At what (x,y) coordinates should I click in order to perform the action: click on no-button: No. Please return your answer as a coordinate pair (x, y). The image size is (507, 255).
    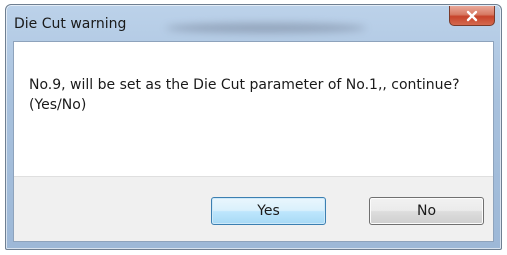
    Looking at the image, I should click on (426, 211).